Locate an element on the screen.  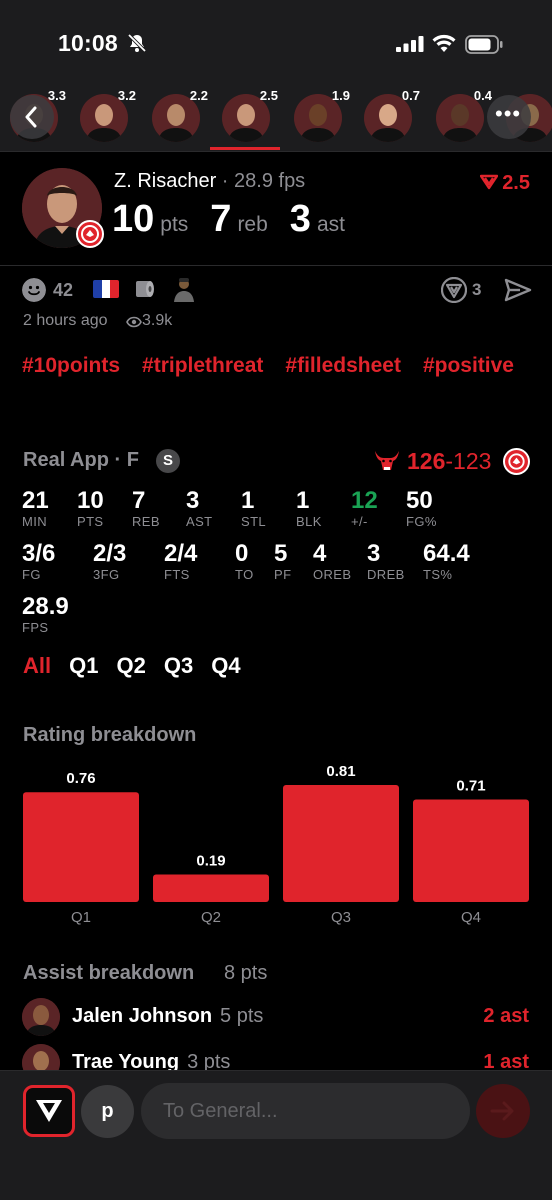
strip-player-rating: 2.2 is located at coordinates (198, 95).